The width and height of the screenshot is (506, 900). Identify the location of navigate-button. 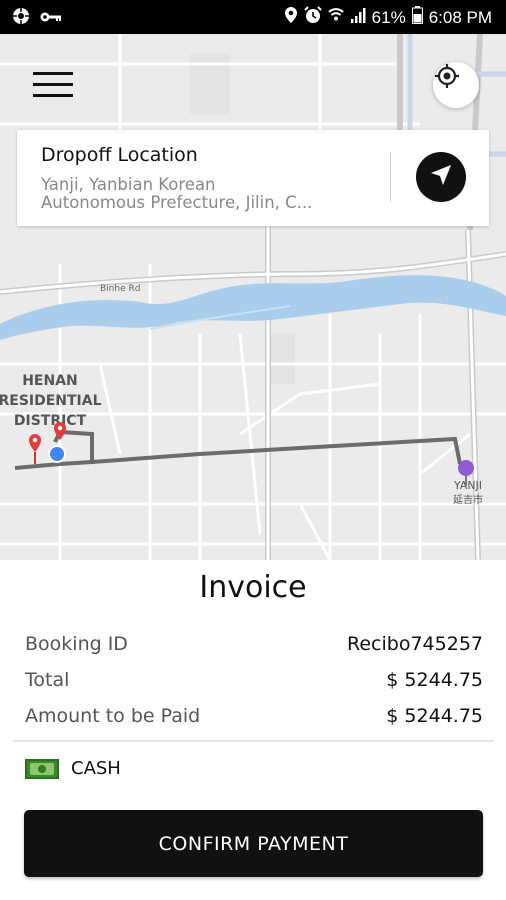
(441, 177).